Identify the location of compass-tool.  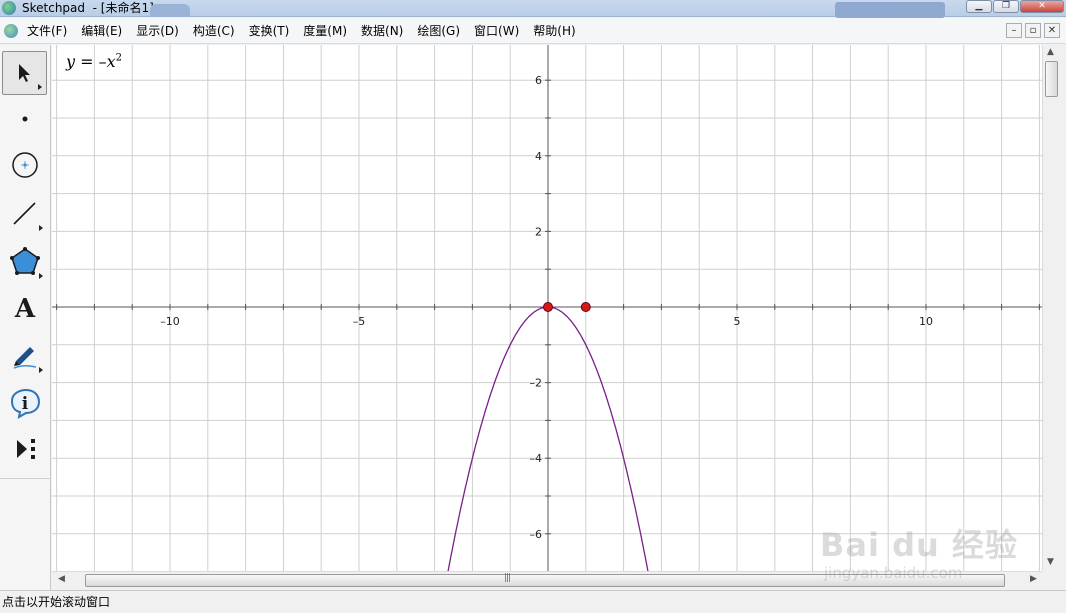
(24, 165).